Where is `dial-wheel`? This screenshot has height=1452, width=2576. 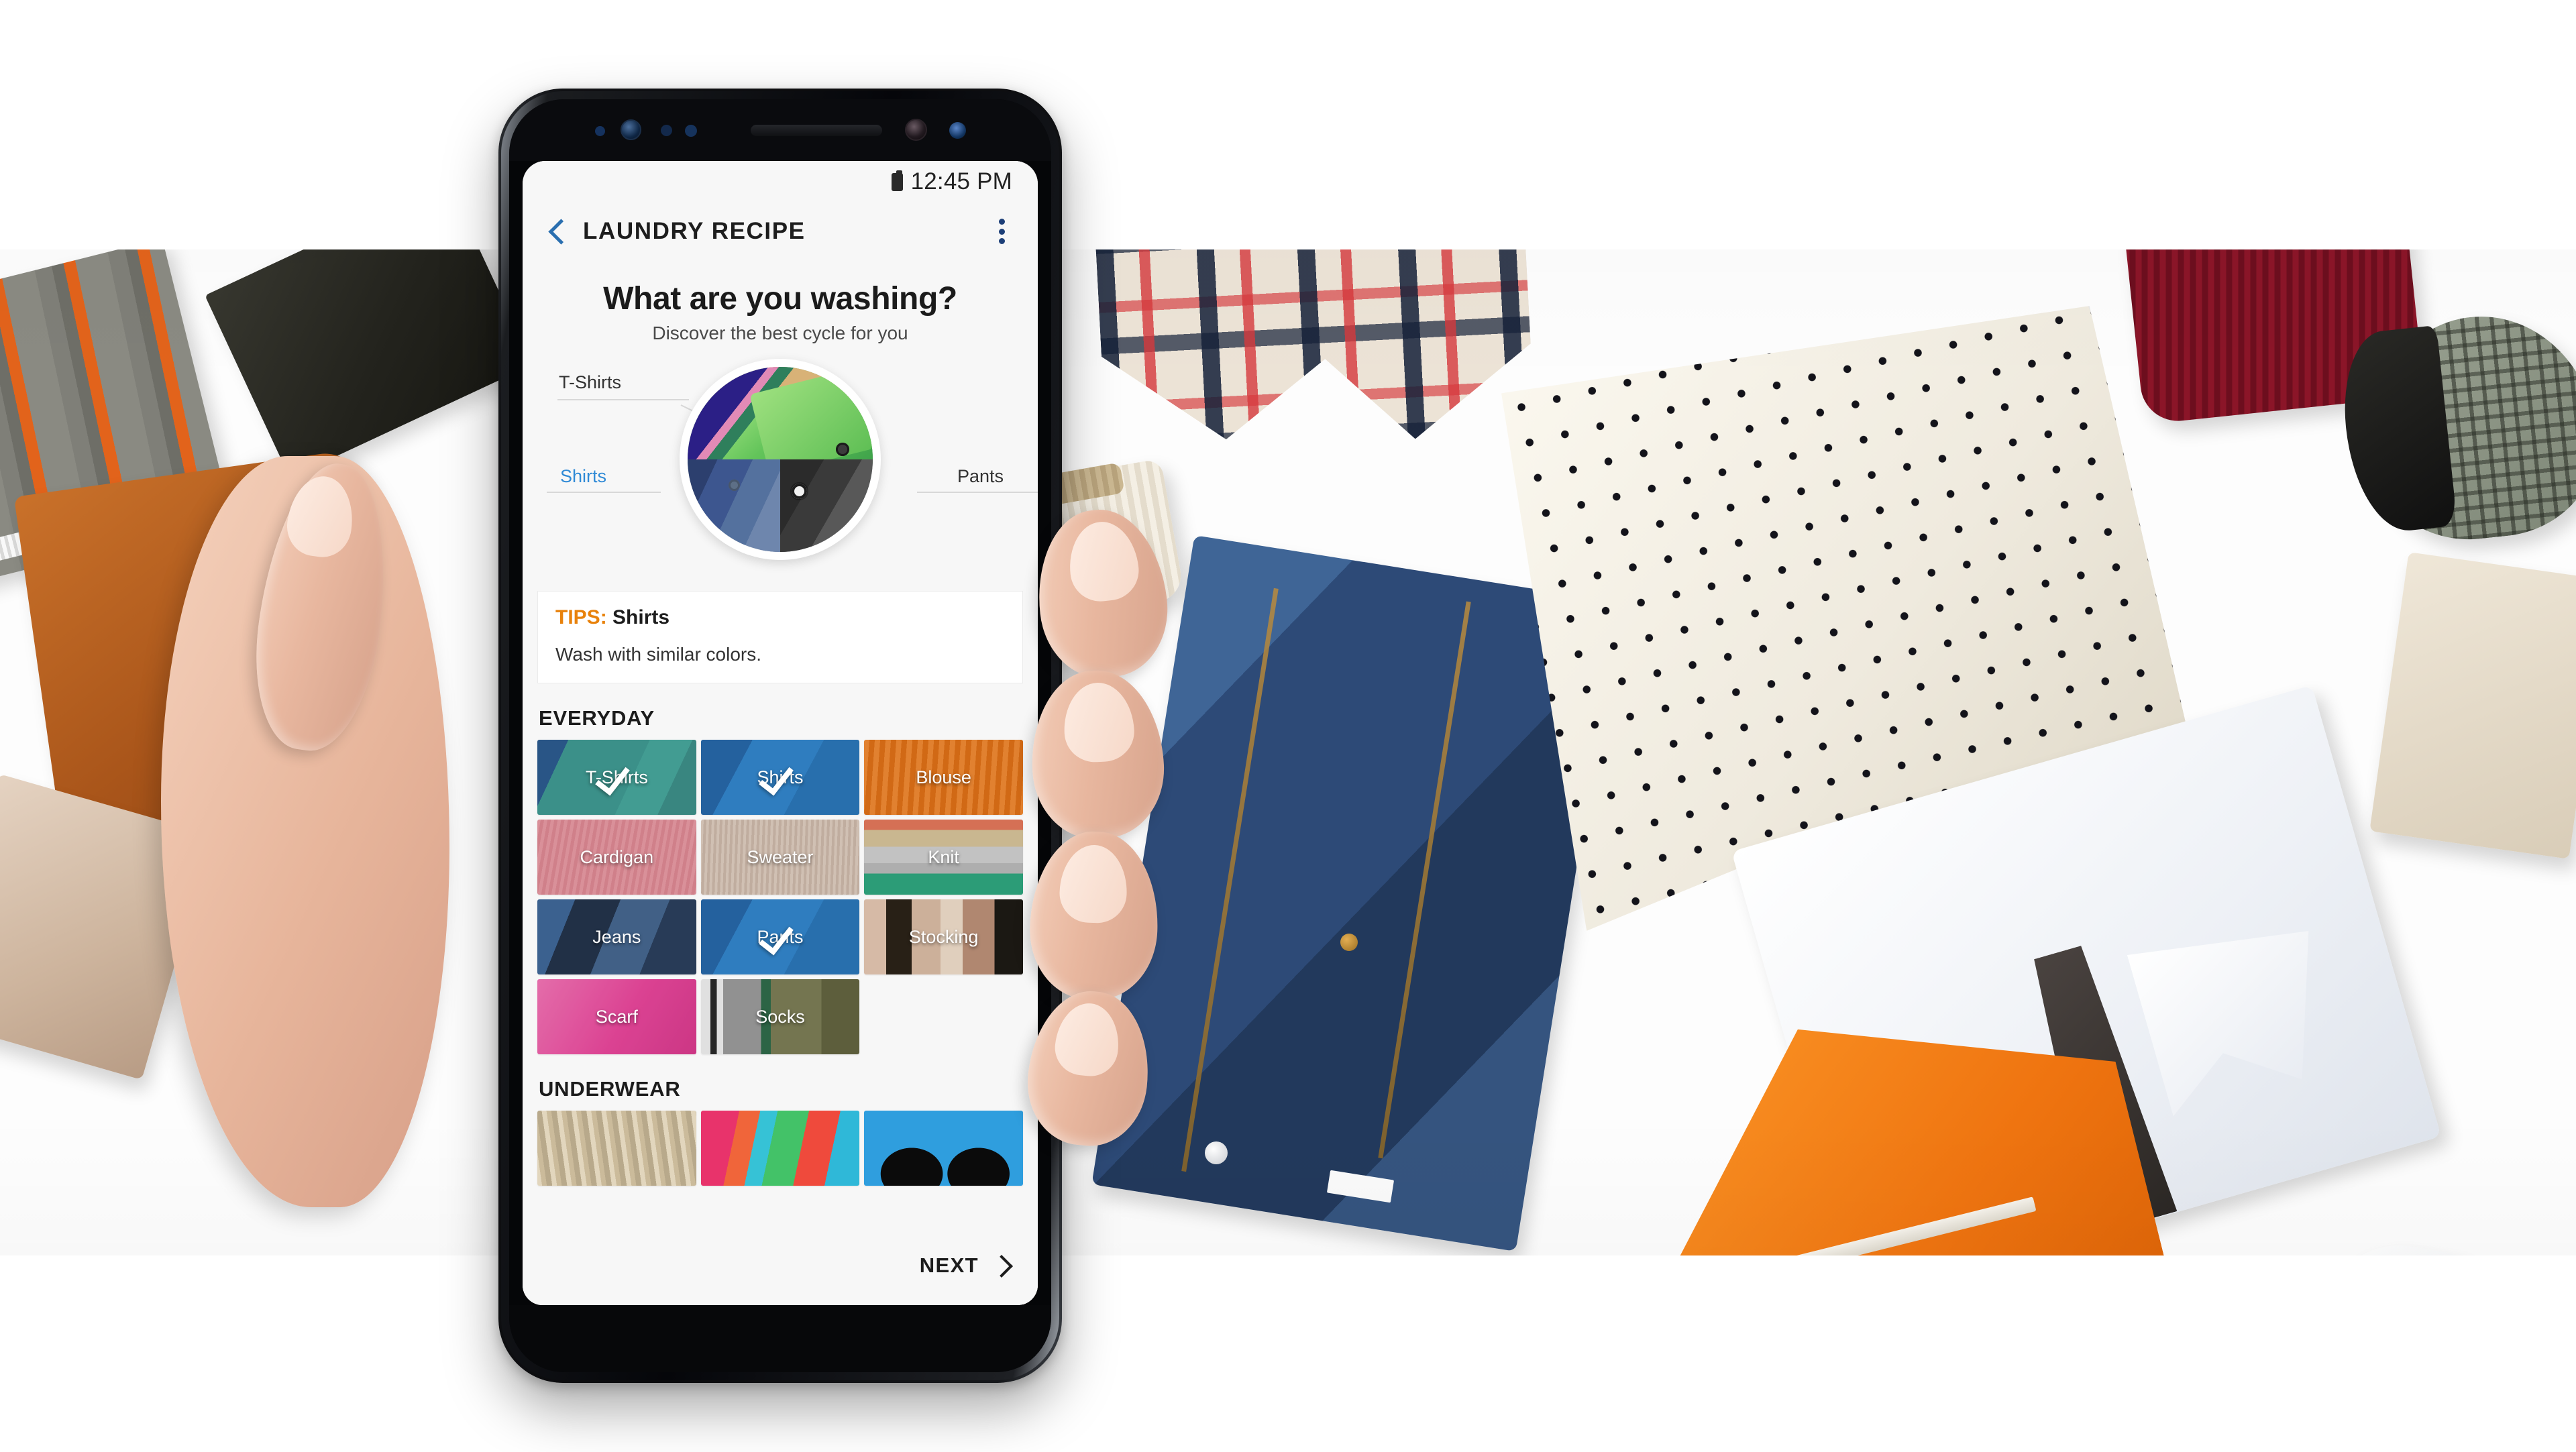
dial-wheel is located at coordinates (780, 459).